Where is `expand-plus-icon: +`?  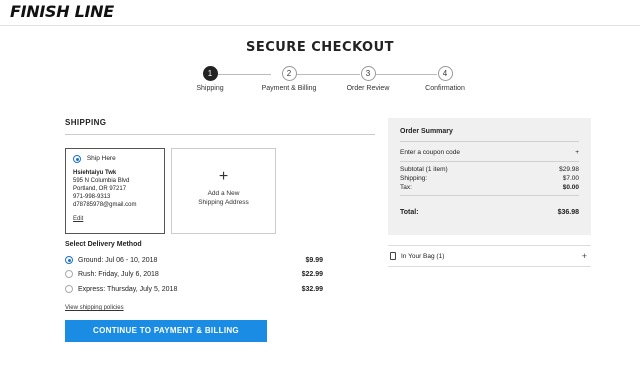 expand-plus-icon: + is located at coordinates (584, 256).